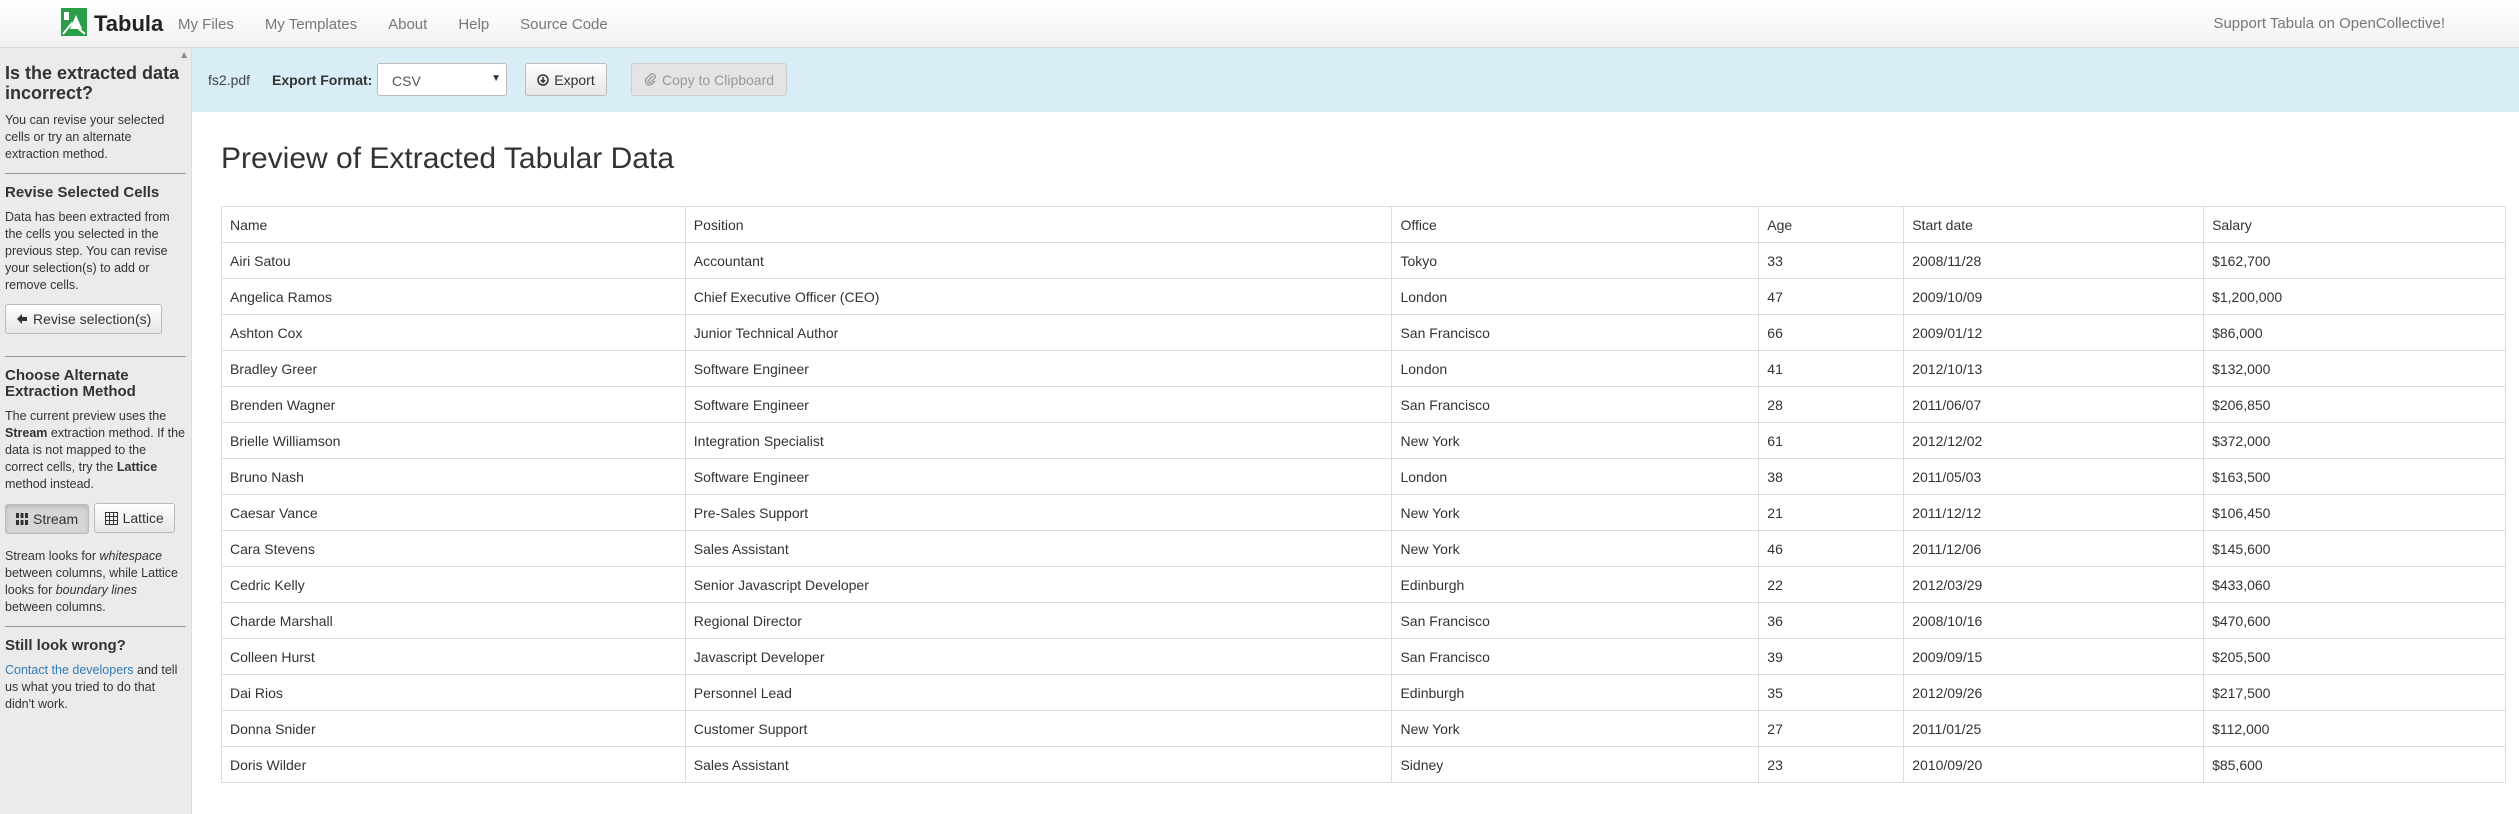 The image size is (2519, 814). I want to click on table-cell: Bruno Nash, so click(453, 476).